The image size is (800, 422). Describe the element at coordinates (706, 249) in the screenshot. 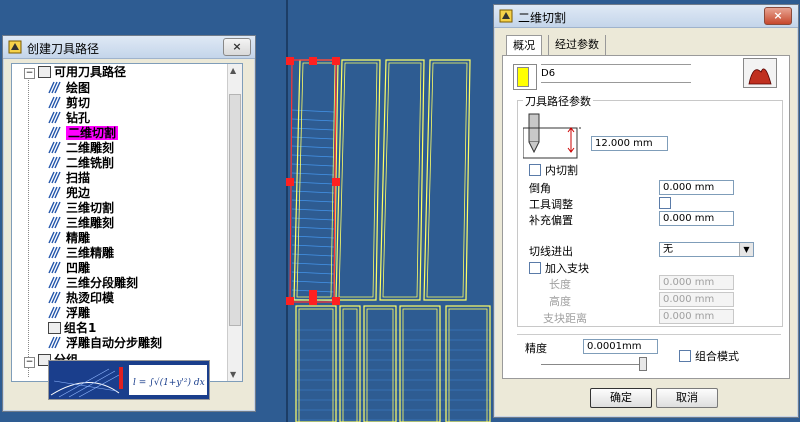

I see `lead-select: 无 ▼` at that location.